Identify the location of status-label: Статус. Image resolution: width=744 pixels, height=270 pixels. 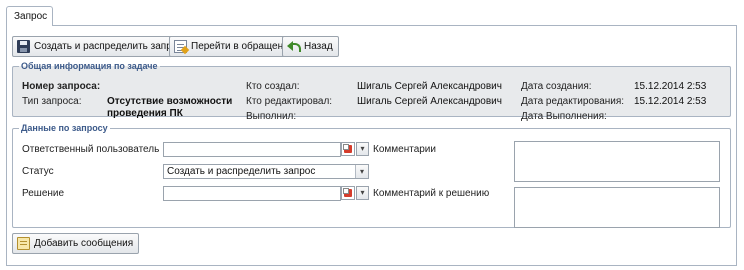
(38, 171).